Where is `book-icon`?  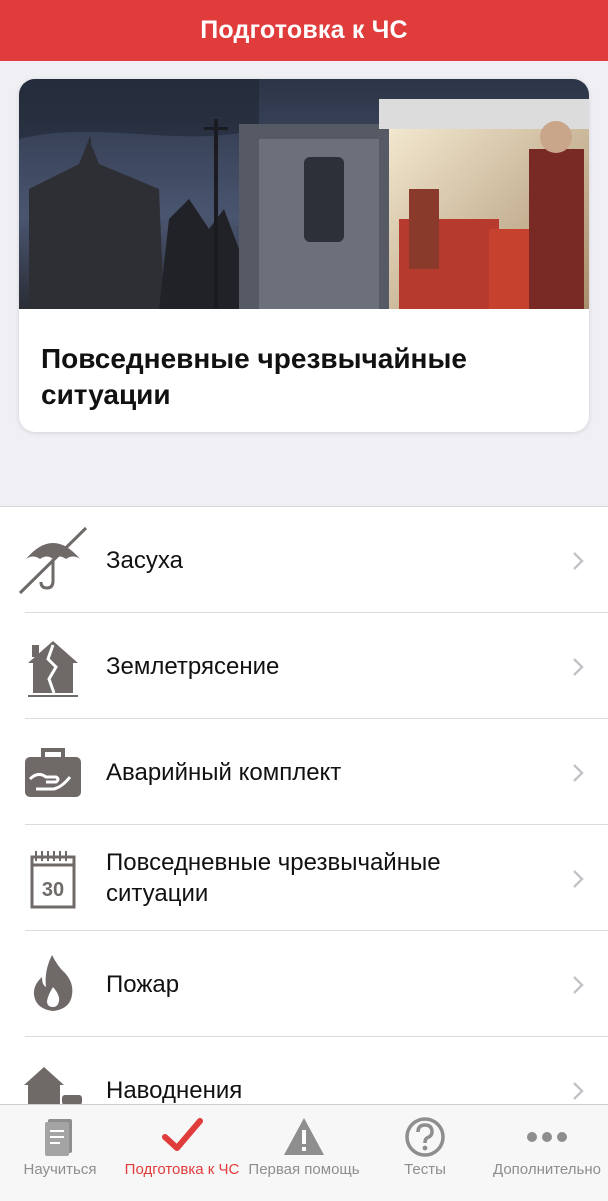
book-icon is located at coordinates (58, 1137).